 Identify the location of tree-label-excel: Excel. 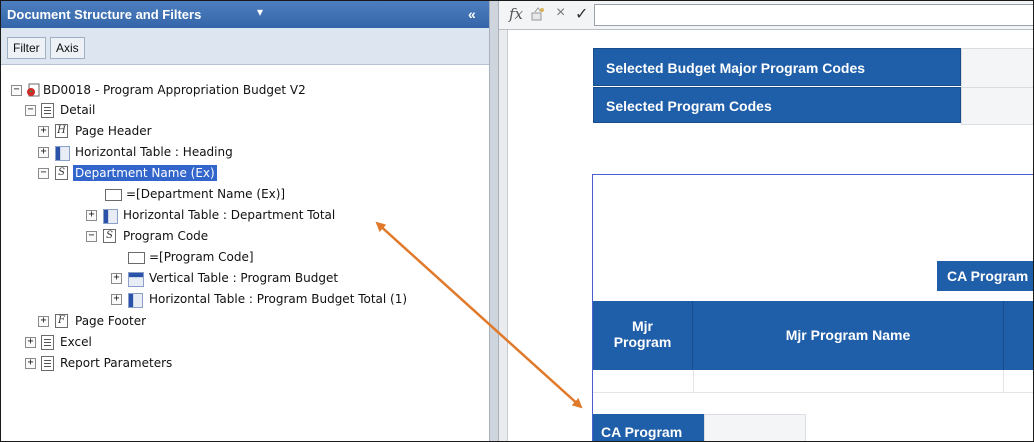
(76, 342).